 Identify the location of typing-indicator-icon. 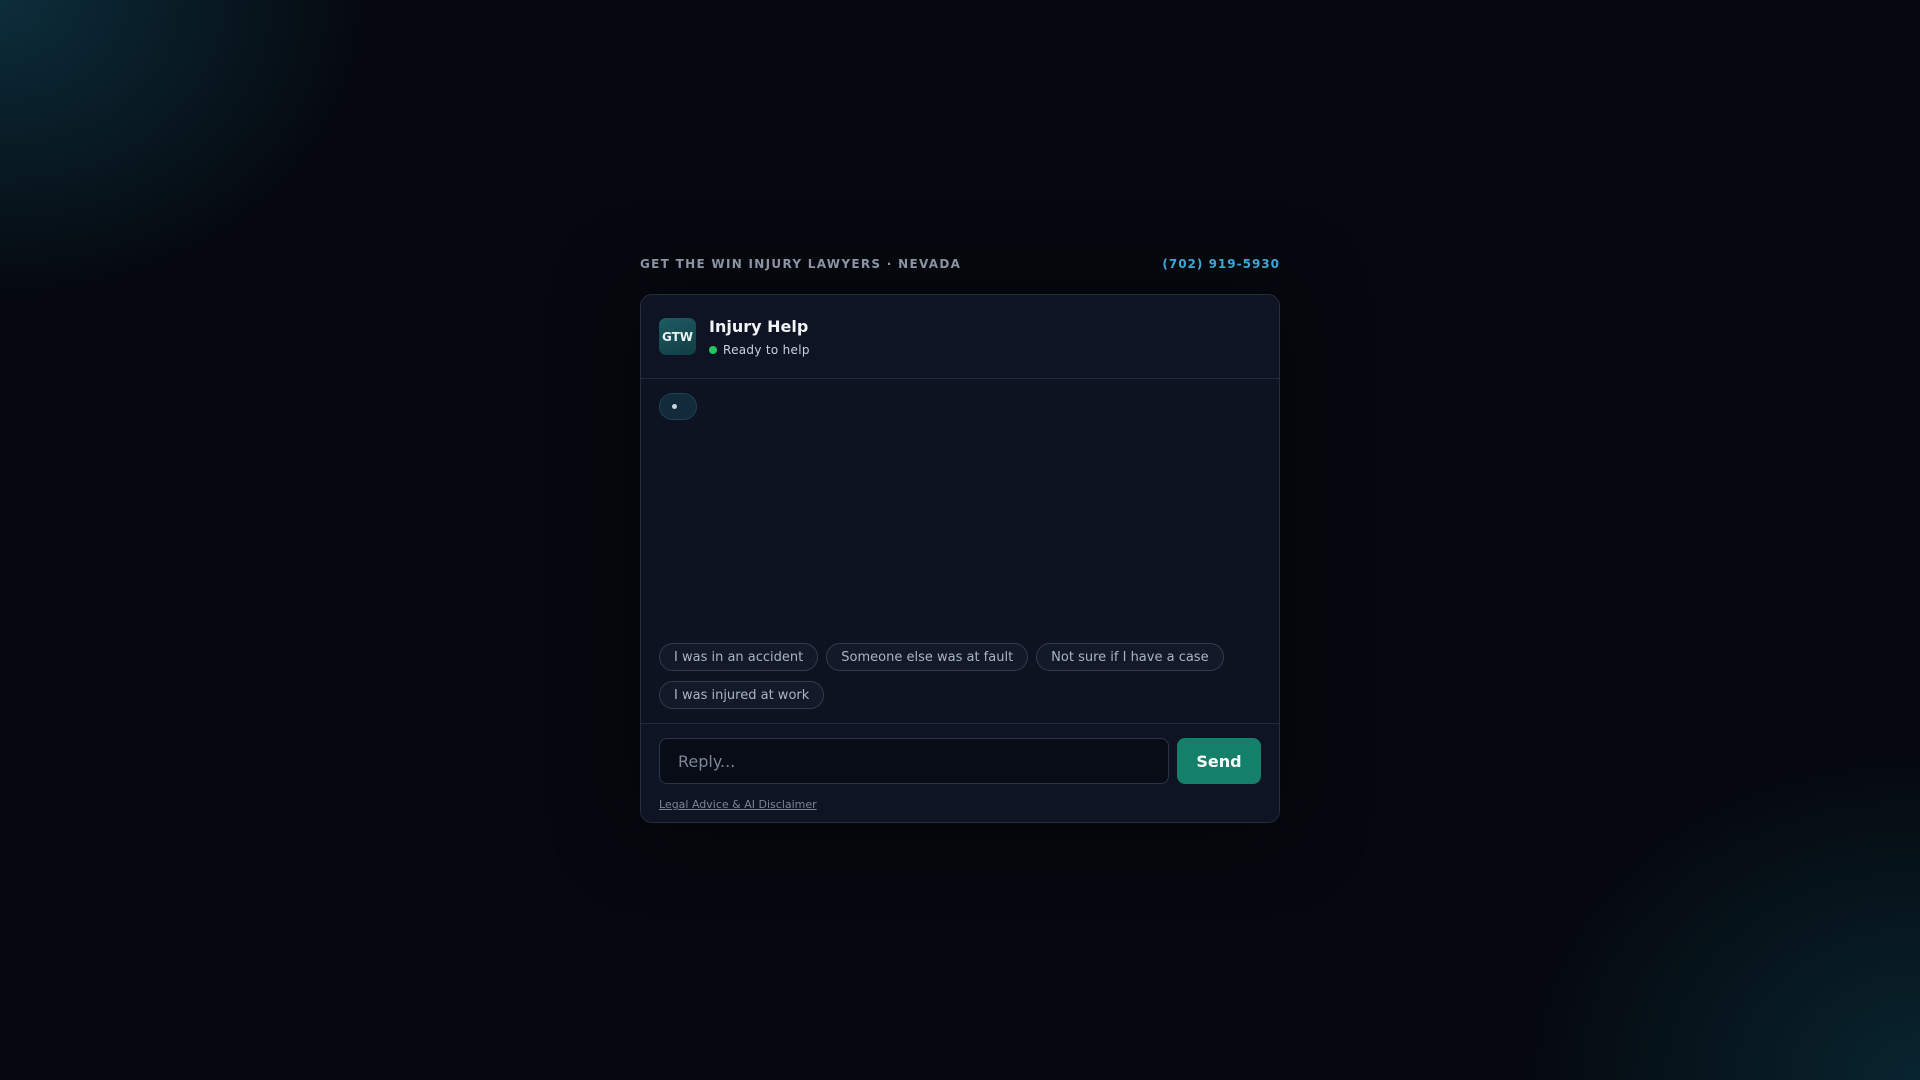
(678, 406).